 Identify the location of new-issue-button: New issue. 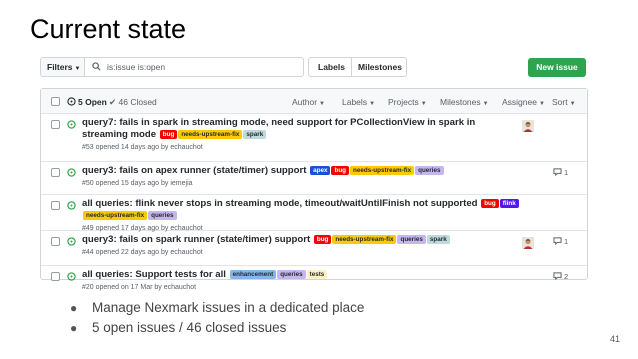
(557, 67).